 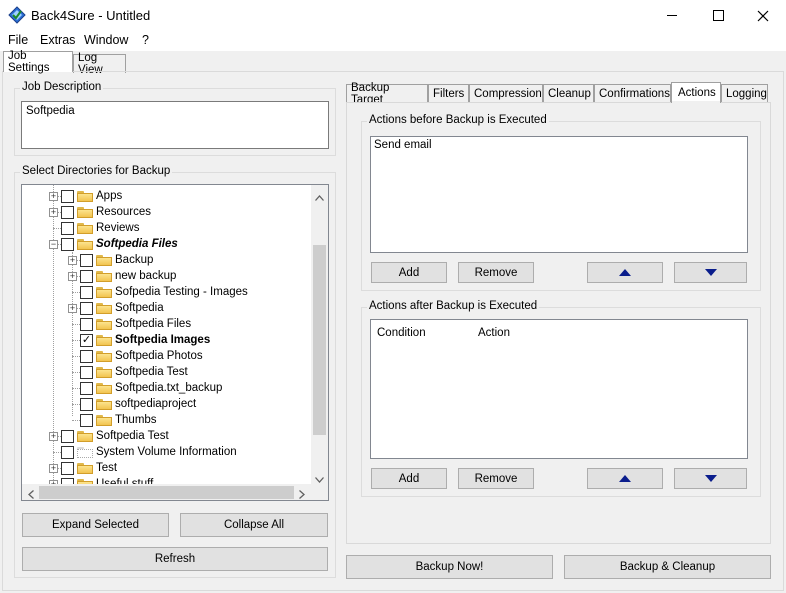 I want to click on tree-vertical-scrollbar, so click(x=319, y=334).